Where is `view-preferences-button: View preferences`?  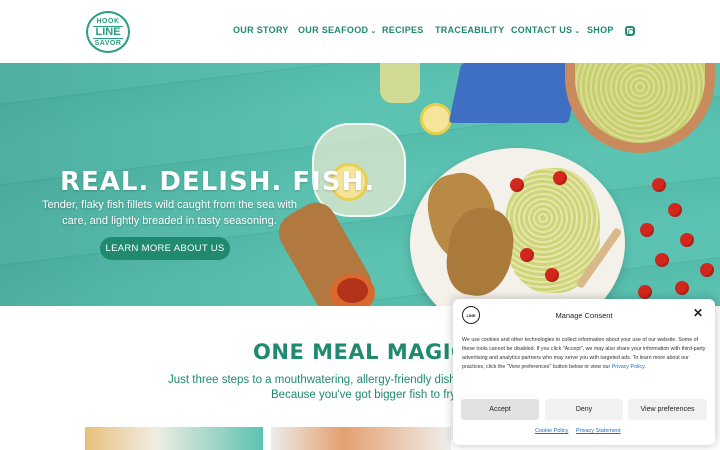 view-preferences-button: View preferences is located at coordinates (667, 409).